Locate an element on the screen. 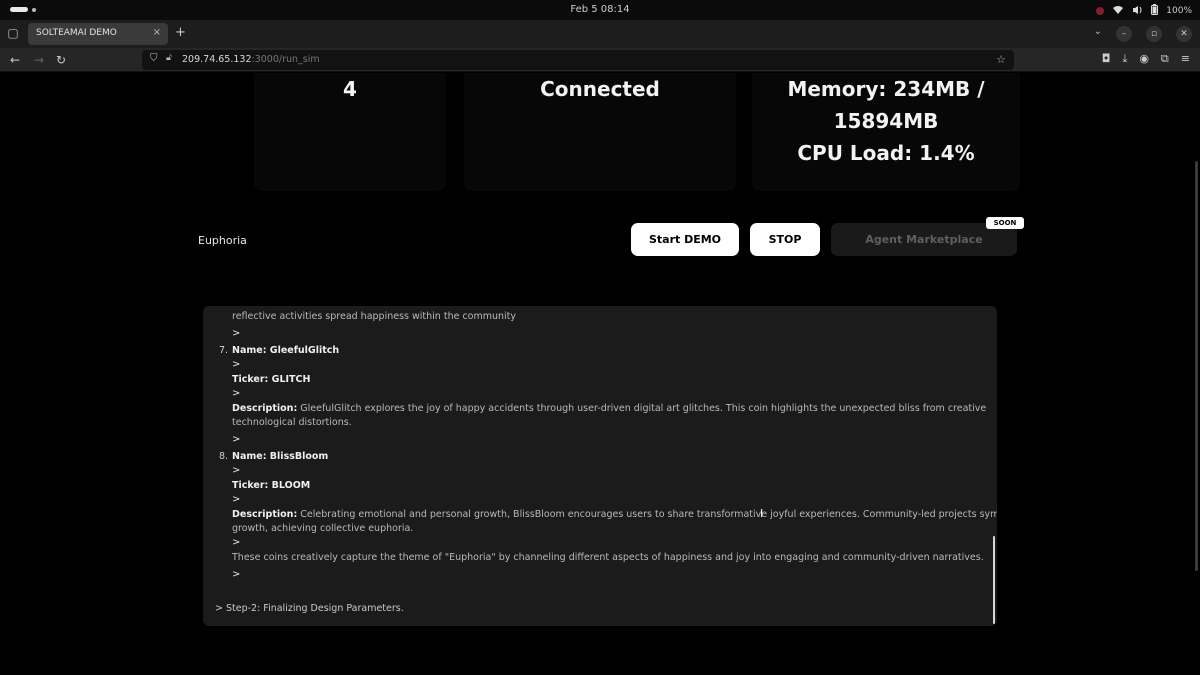 The height and width of the screenshot is (675, 1200). stat-card-system: Memory: 234MB / 15894MB CPU Load: 1.4% is located at coordinates (886, 132).